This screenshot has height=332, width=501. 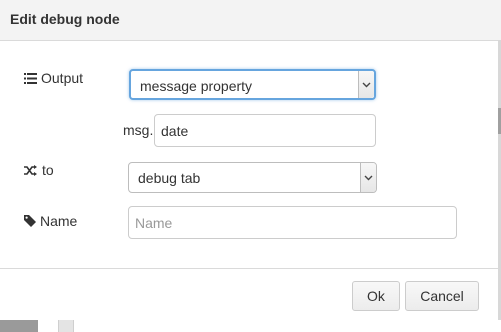 What do you see at coordinates (265, 130) in the screenshot?
I see `property-input` at bounding box center [265, 130].